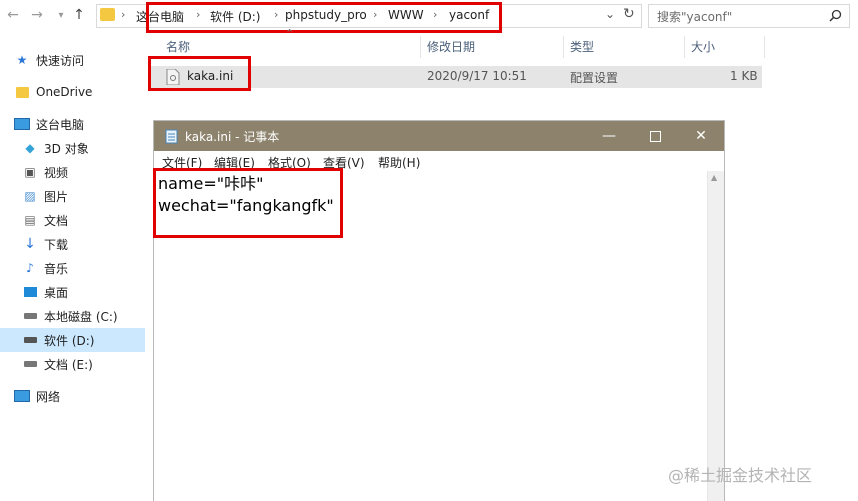 The height and width of the screenshot is (501, 858). Describe the element at coordinates (171, 136) in the screenshot. I see `notepad-app-icon` at that location.